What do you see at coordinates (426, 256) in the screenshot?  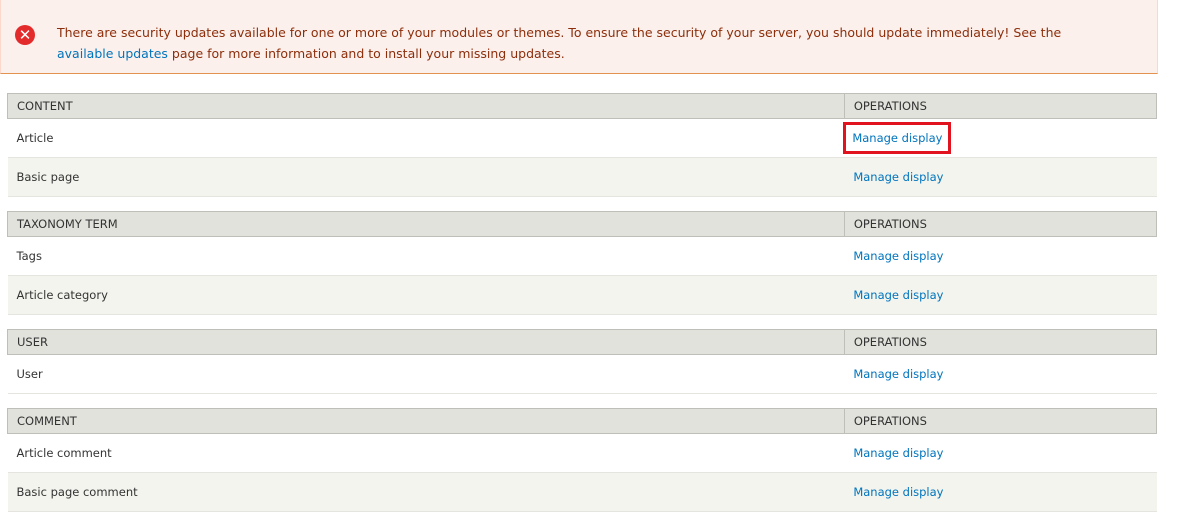 I see `entity-bundle-name: Tags` at bounding box center [426, 256].